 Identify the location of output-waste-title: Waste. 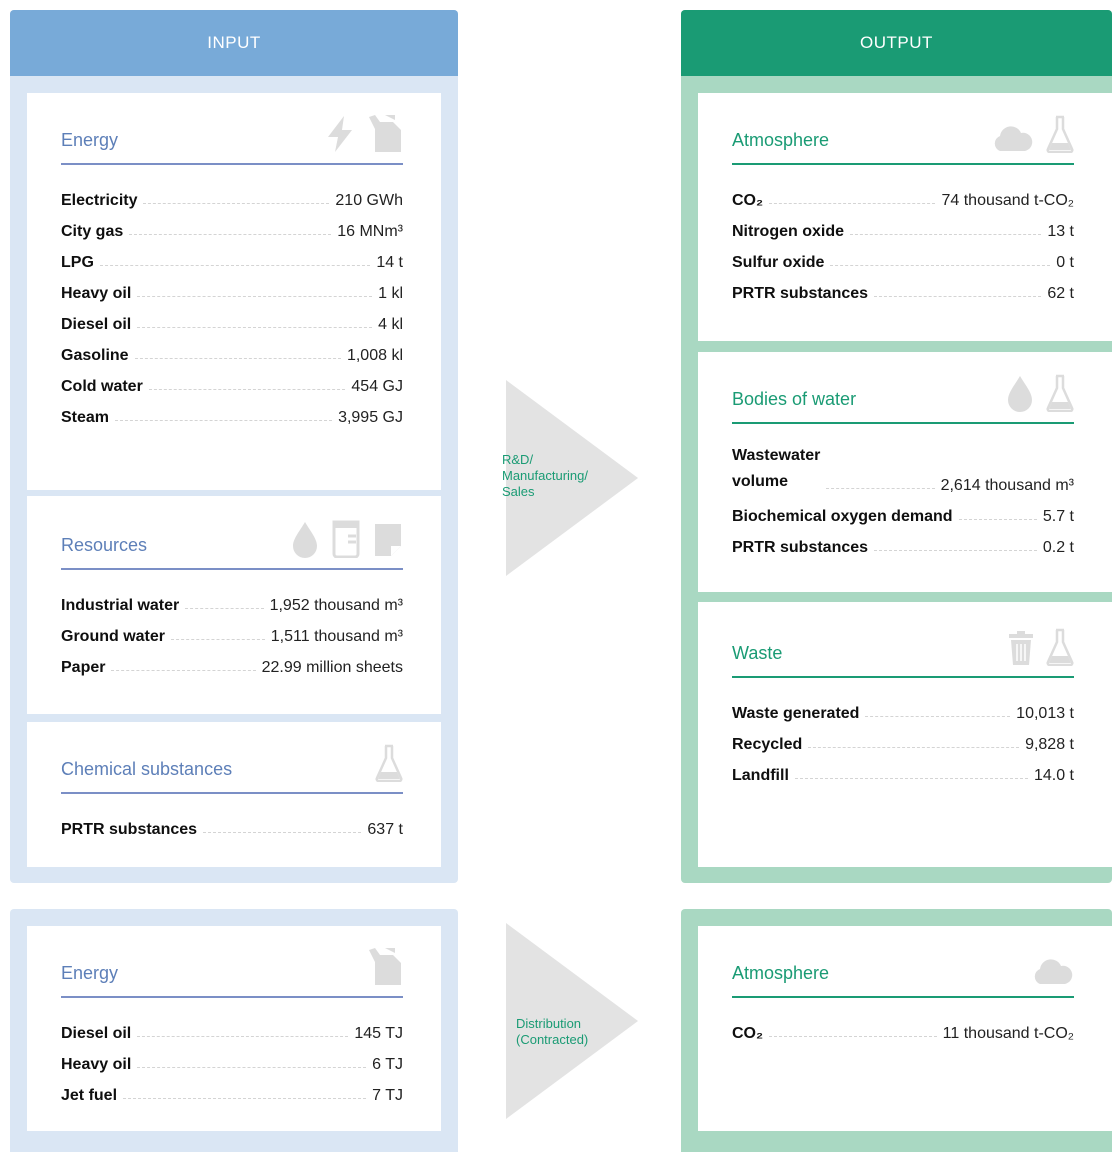
(757, 653).